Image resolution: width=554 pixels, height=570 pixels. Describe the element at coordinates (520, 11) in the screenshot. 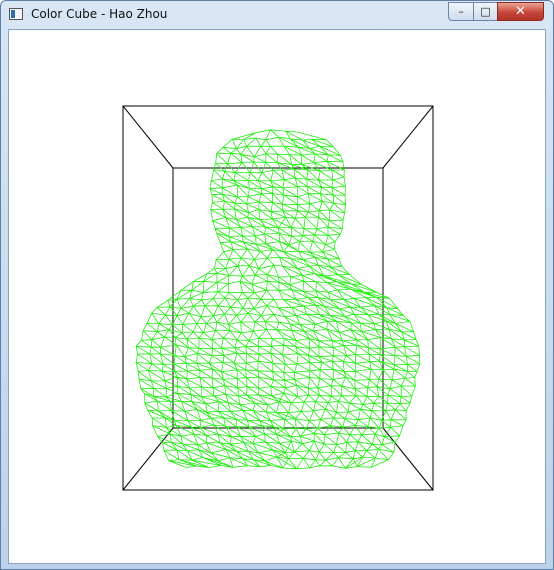

I see `close-button: ✕` at that location.